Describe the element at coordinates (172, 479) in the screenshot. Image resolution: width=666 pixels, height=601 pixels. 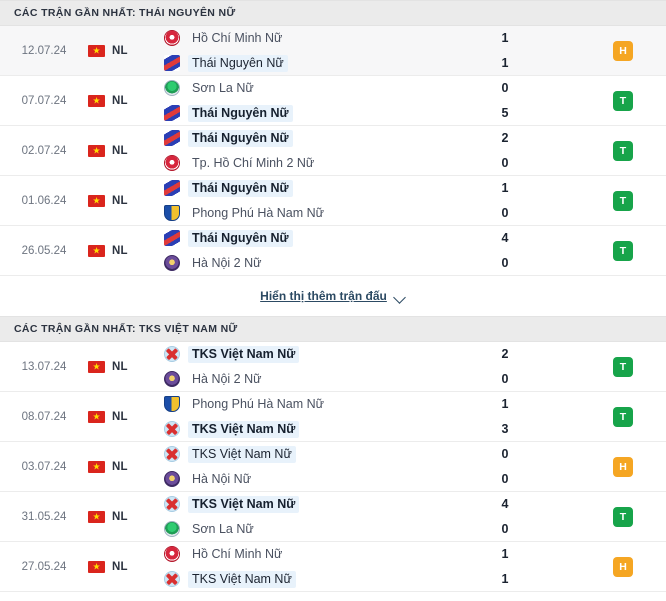
I see `crest-purple-icon` at that location.